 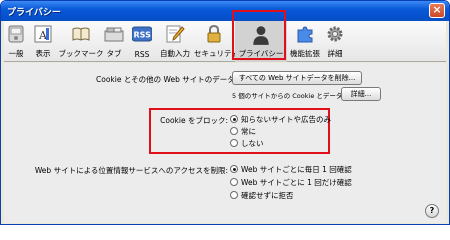 What do you see at coordinates (43, 34) in the screenshot?
I see `font-icon: A` at bounding box center [43, 34].